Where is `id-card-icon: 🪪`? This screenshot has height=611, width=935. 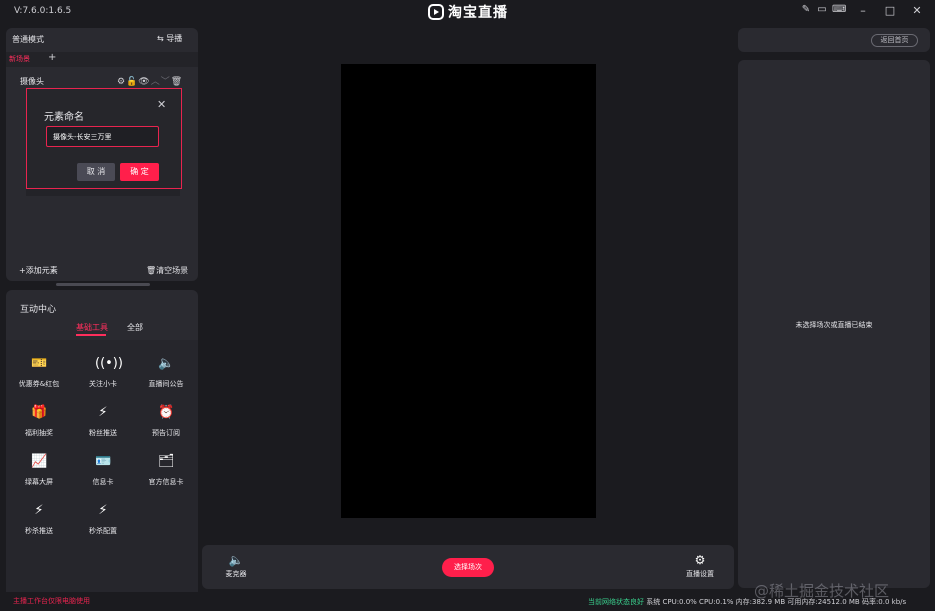
id-card-icon: 🪪 is located at coordinates (103, 461).